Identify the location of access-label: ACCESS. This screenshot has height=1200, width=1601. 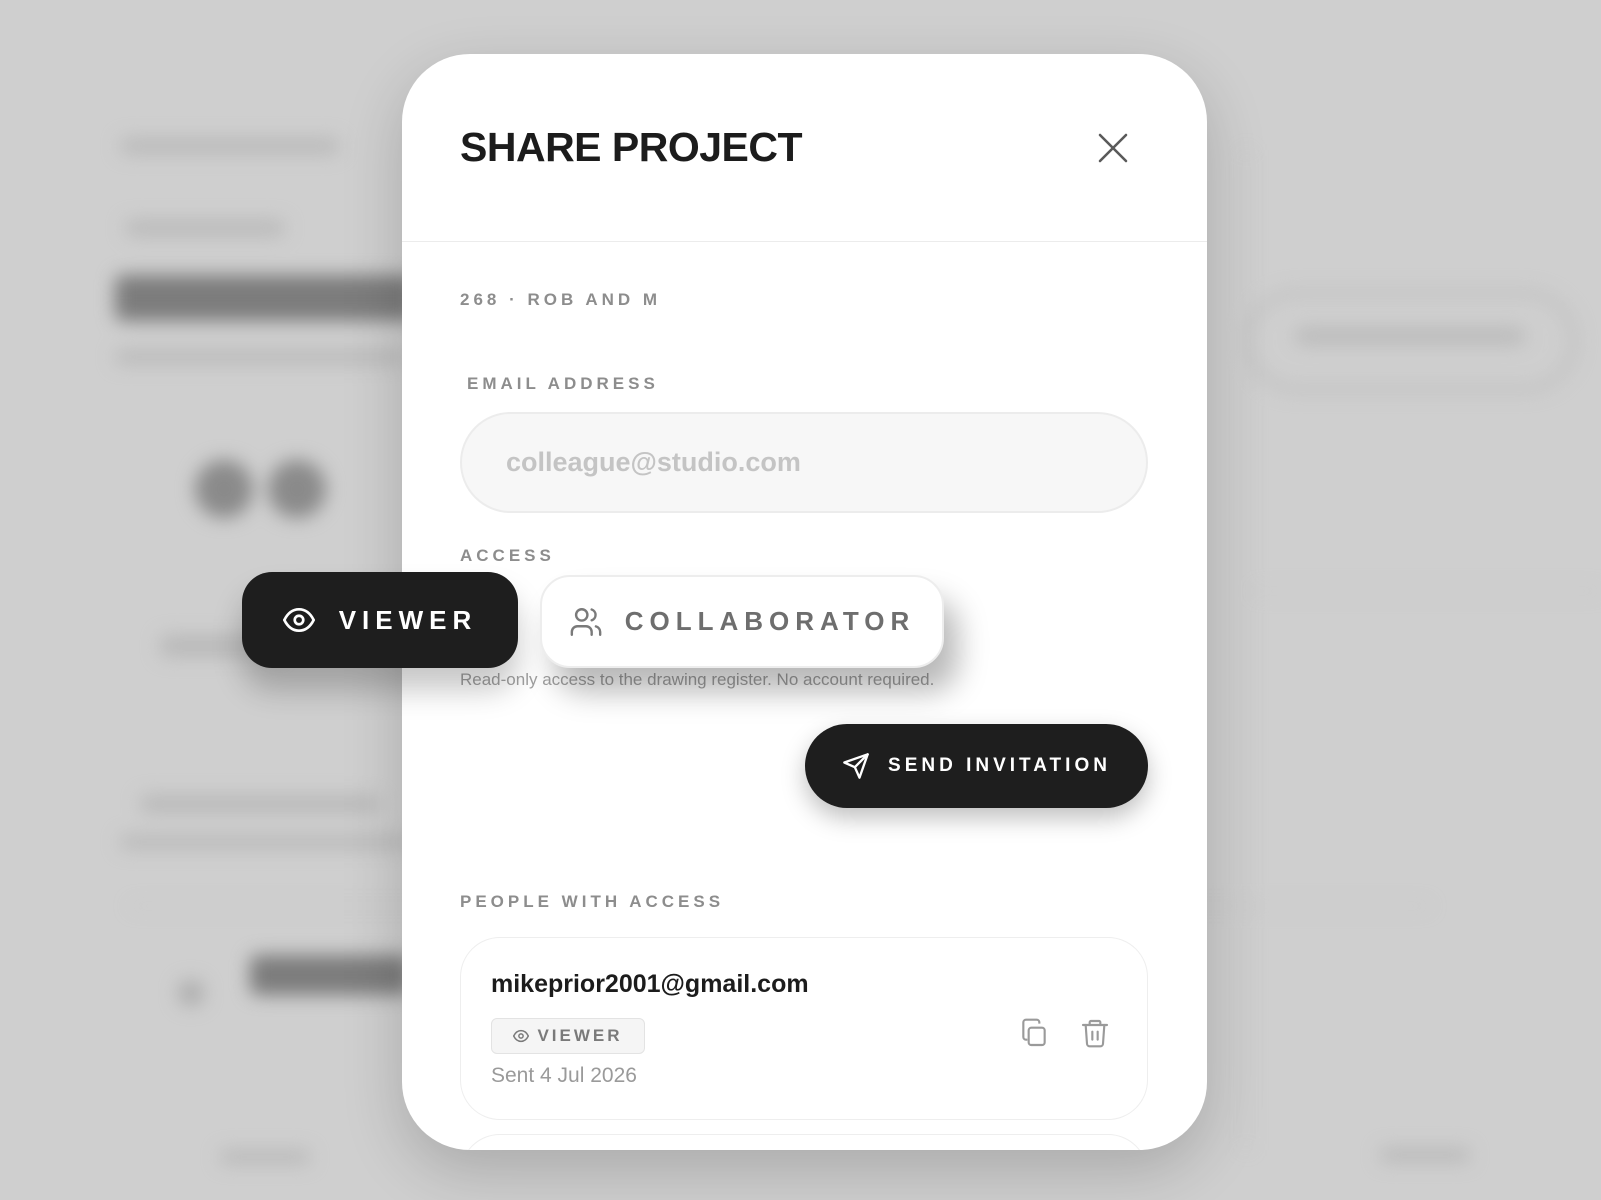
(507, 555).